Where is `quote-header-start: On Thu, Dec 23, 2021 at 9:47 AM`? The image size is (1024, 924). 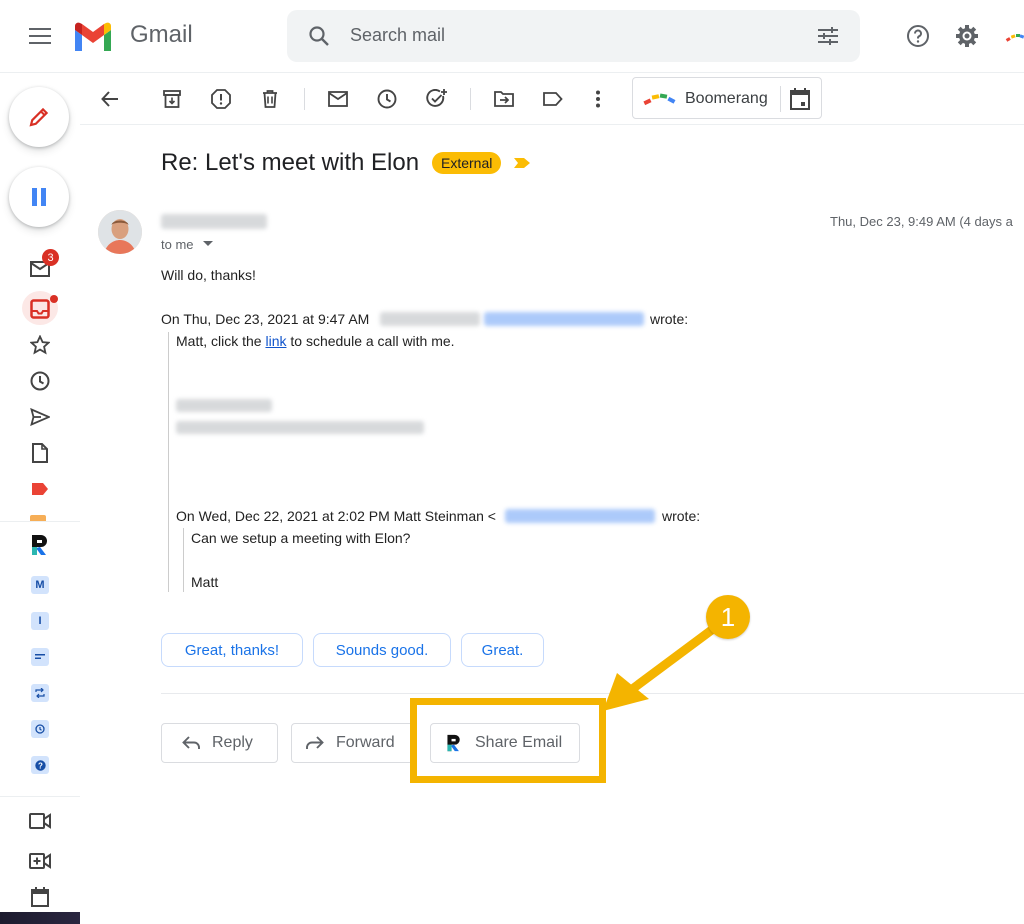 quote-header-start: On Thu, Dec 23, 2021 at 9:47 AM is located at coordinates (265, 319).